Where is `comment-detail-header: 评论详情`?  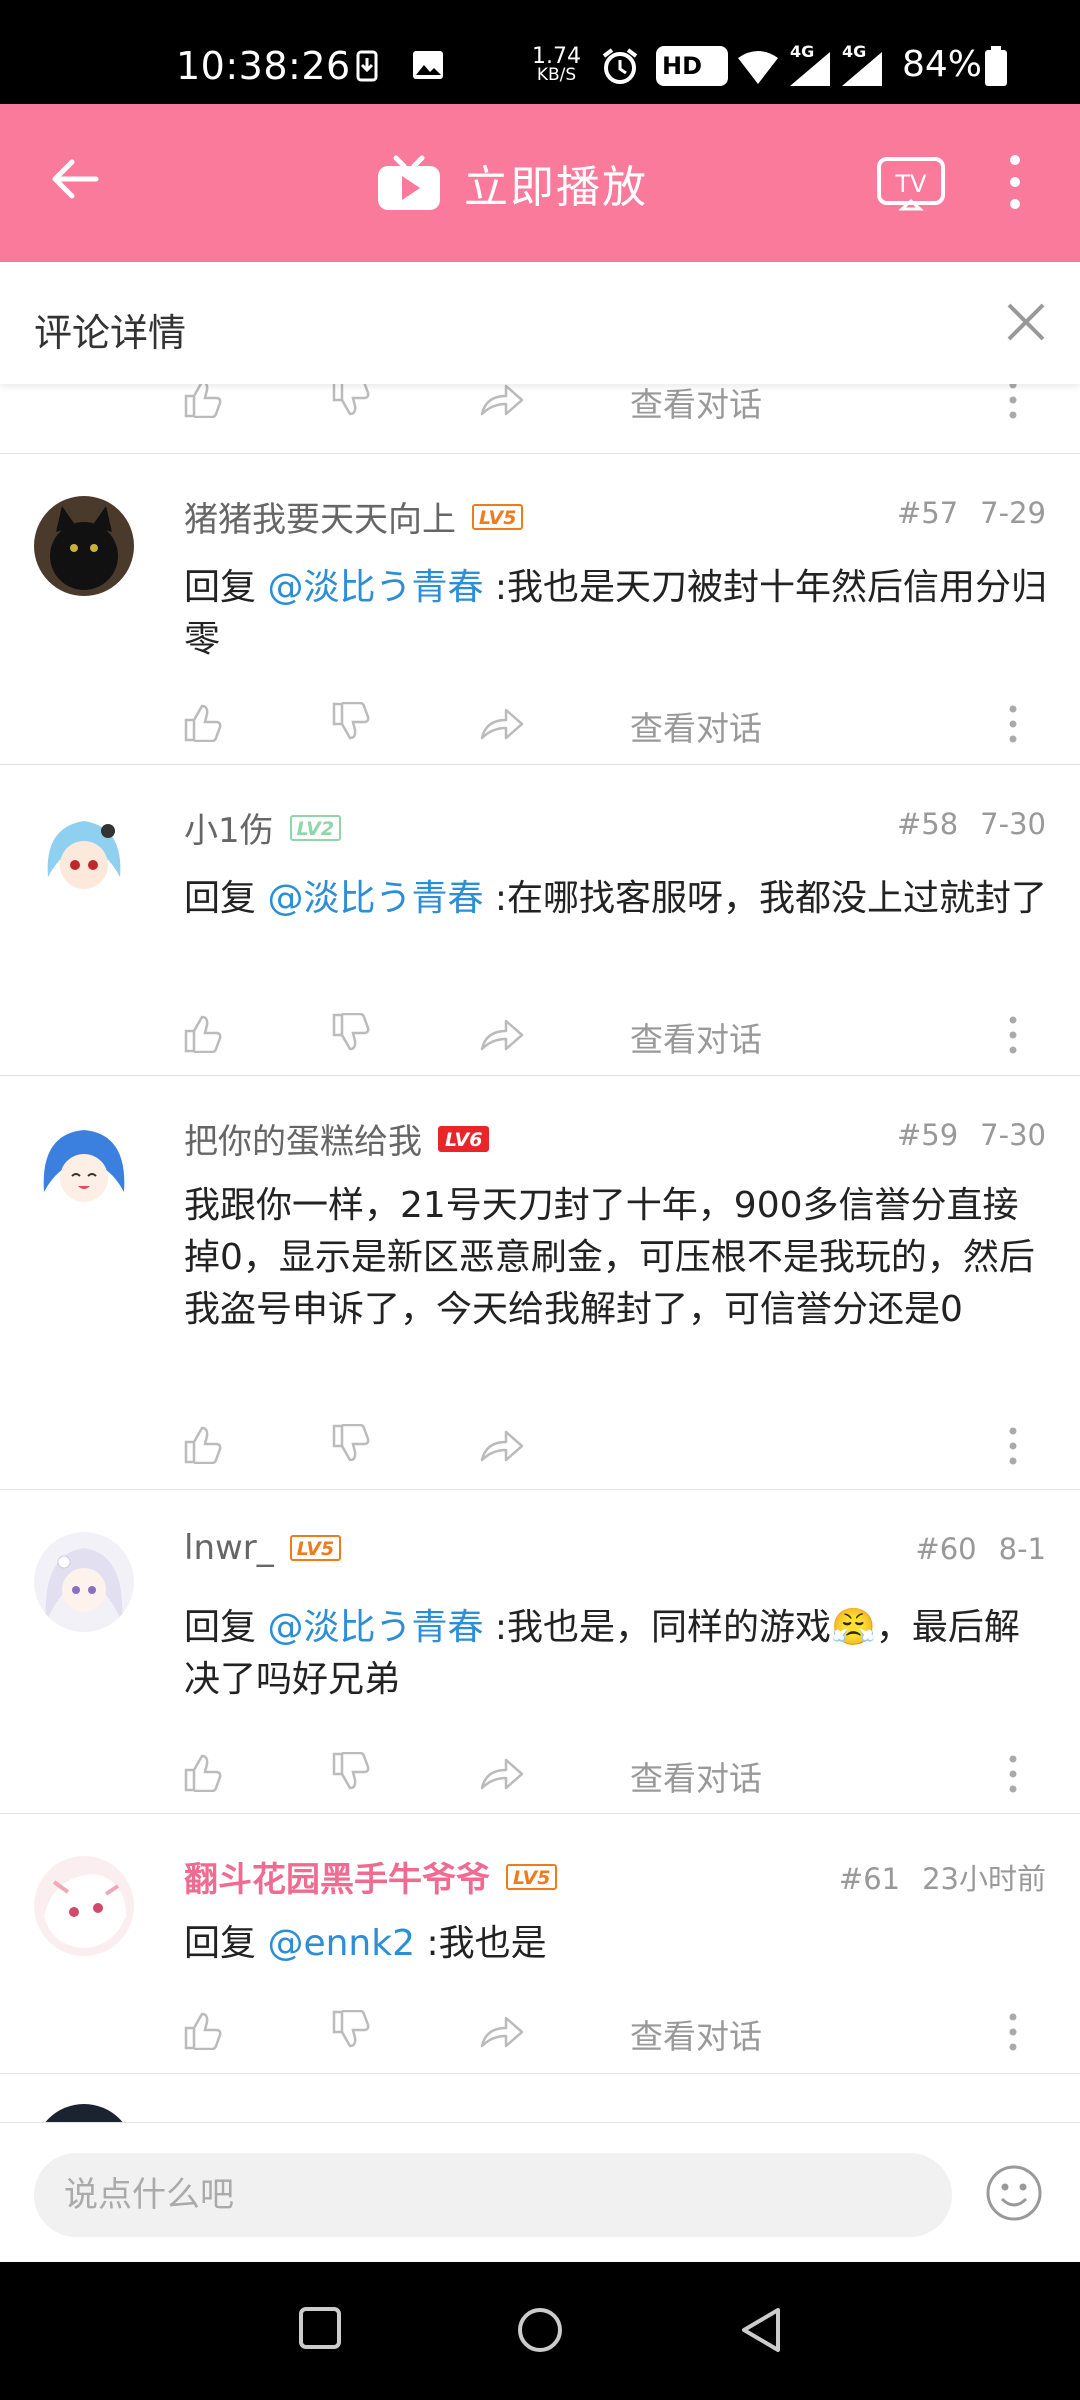 comment-detail-header: 评论详情 is located at coordinates (540, 323).